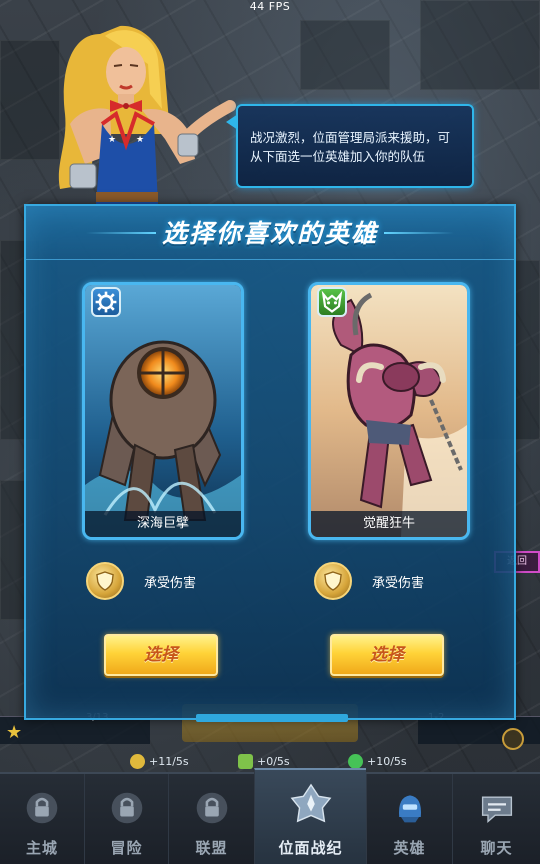 Image resolution: width=540 pixels, height=864 pixels. Describe the element at coordinates (14, 732) in the screenshot. I see `star-icon: ★` at that location.